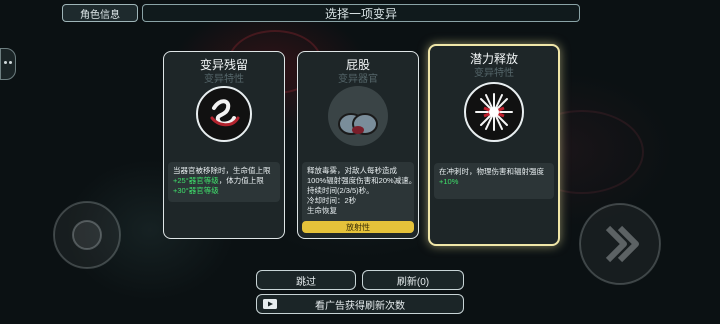 The width and height of the screenshot is (720, 324). What do you see at coordinates (270, 304) in the screenshot?
I see `video-ad-icon` at bounding box center [270, 304].